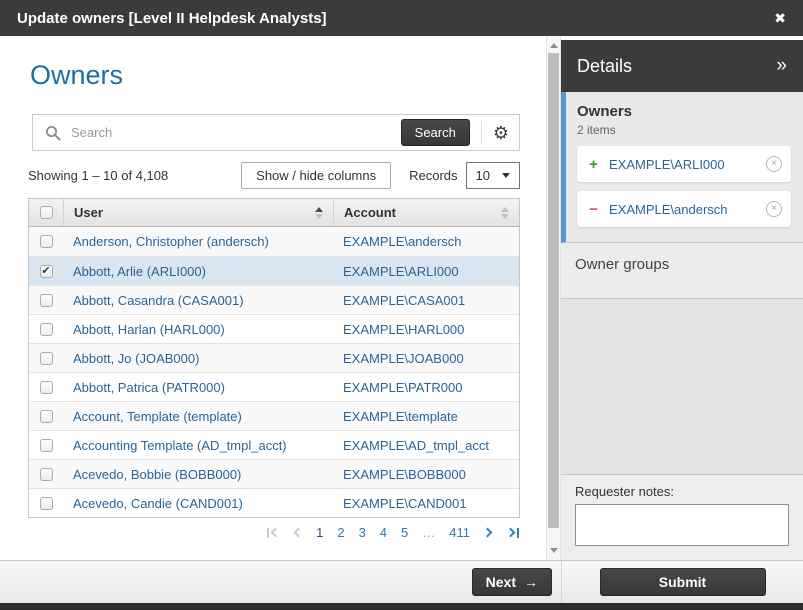 This screenshot has height=610, width=803. Describe the element at coordinates (401, 271) in the screenshot. I see `account-link: EXAMPLE\ARLI000` at that location.